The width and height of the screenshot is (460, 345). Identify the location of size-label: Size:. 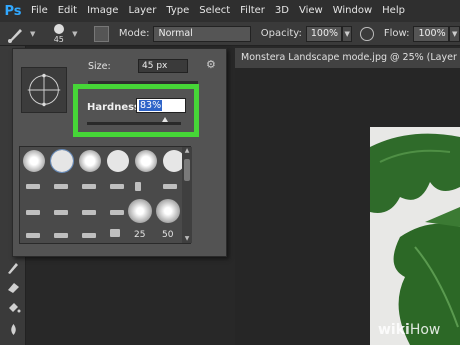
(99, 66).